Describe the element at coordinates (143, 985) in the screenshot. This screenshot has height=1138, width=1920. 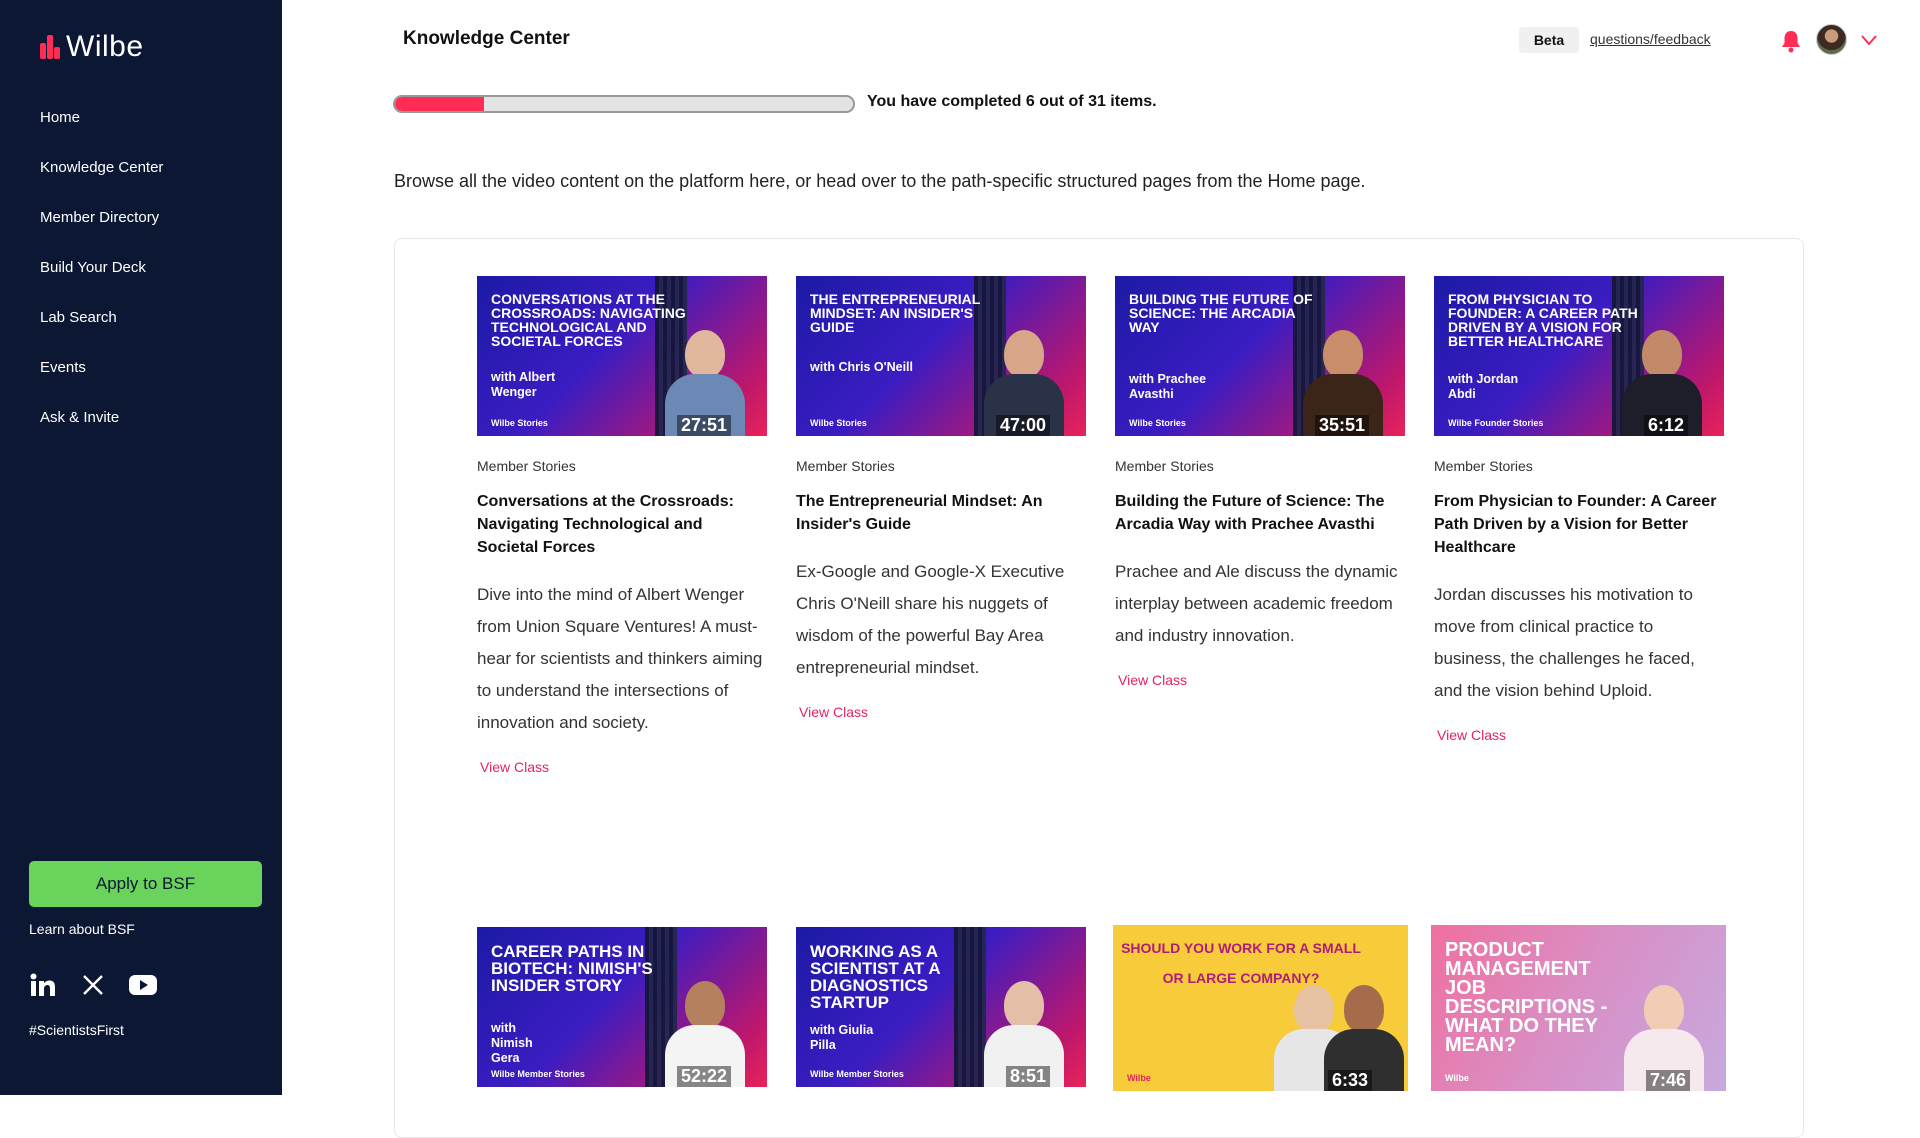
I see `youtube-icon` at that location.